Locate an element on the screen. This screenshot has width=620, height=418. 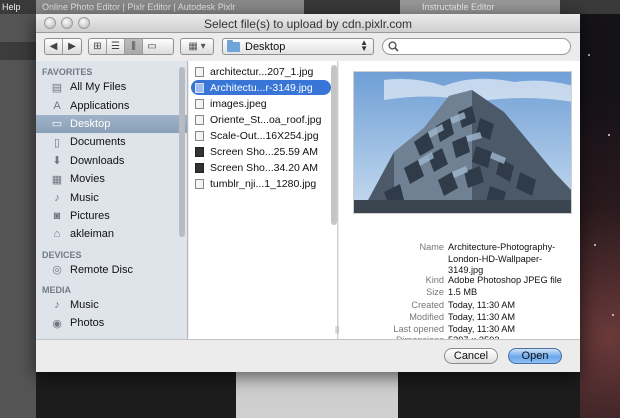
pictures-icon: ◙ is located at coordinates (57, 215).